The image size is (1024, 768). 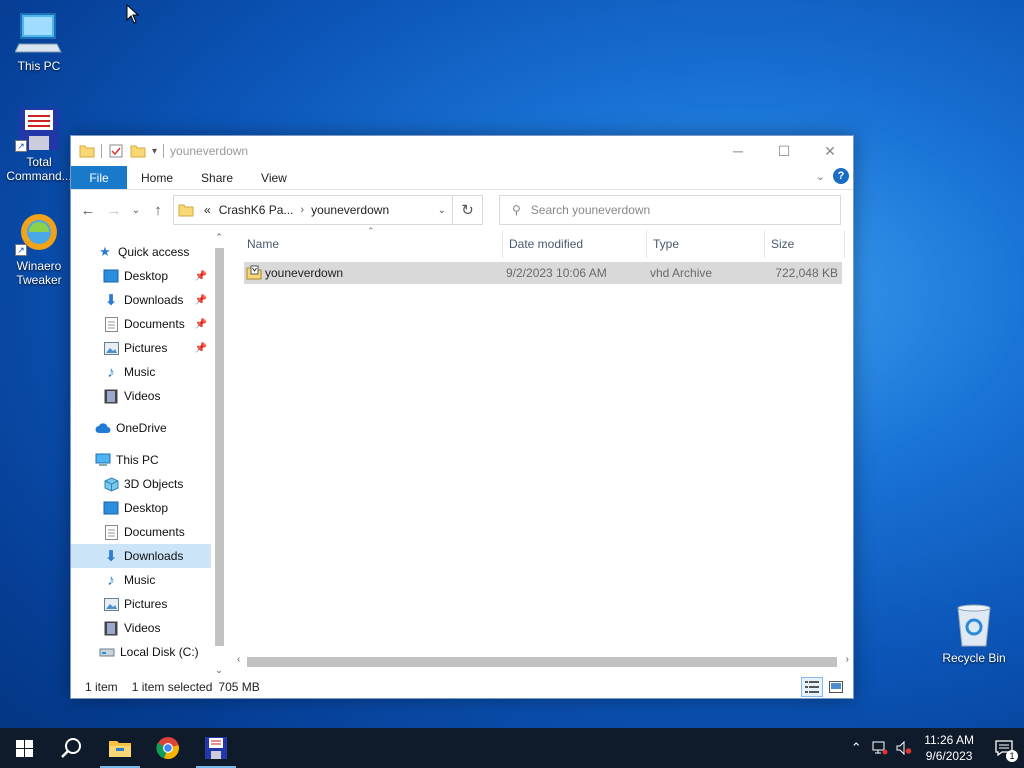 I want to click on file-date-modified: 9/2/2023 10:06 AM, so click(x=556, y=273).